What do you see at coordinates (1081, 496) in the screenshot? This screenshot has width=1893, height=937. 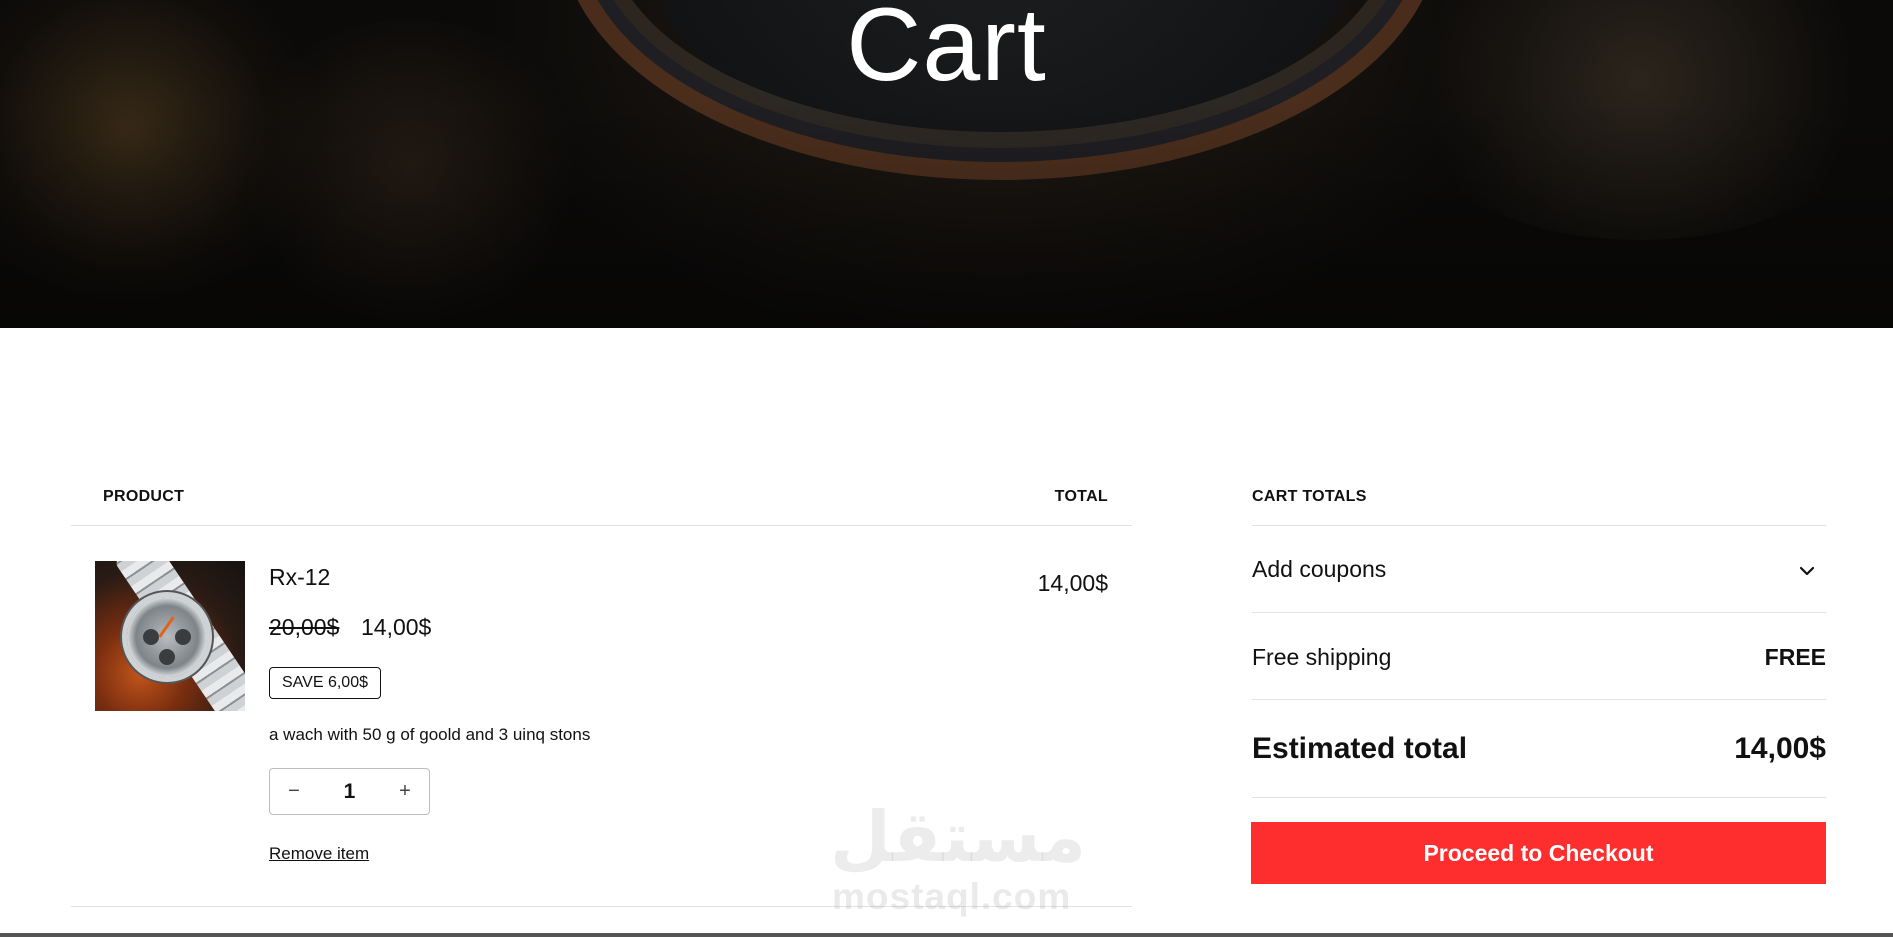 I see `column-header-total: TOTAL` at bounding box center [1081, 496].